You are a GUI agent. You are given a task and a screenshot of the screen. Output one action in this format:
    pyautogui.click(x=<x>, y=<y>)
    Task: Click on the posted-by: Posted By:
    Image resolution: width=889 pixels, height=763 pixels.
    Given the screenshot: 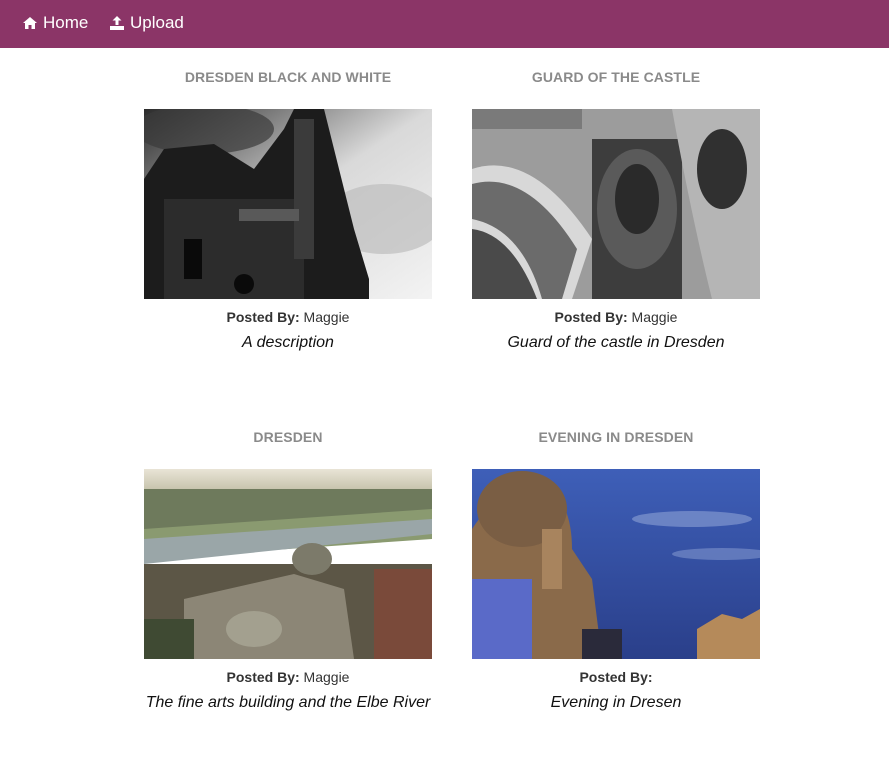 What is the action you would take?
    pyautogui.click(x=616, y=677)
    